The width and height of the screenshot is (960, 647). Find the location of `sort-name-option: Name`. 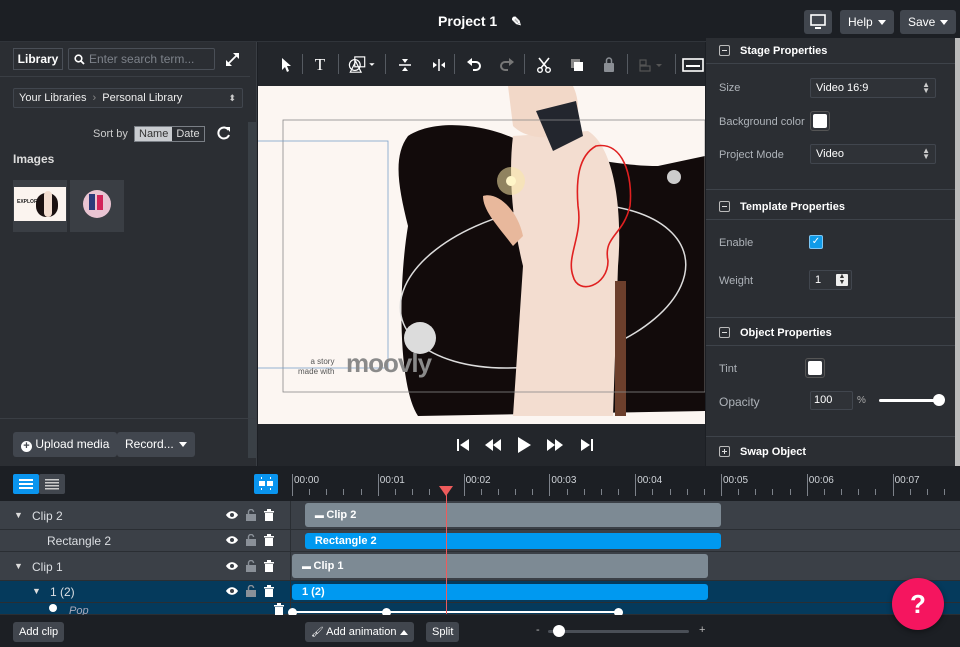

sort-name-option: Name is located at coordinates (154, 134).